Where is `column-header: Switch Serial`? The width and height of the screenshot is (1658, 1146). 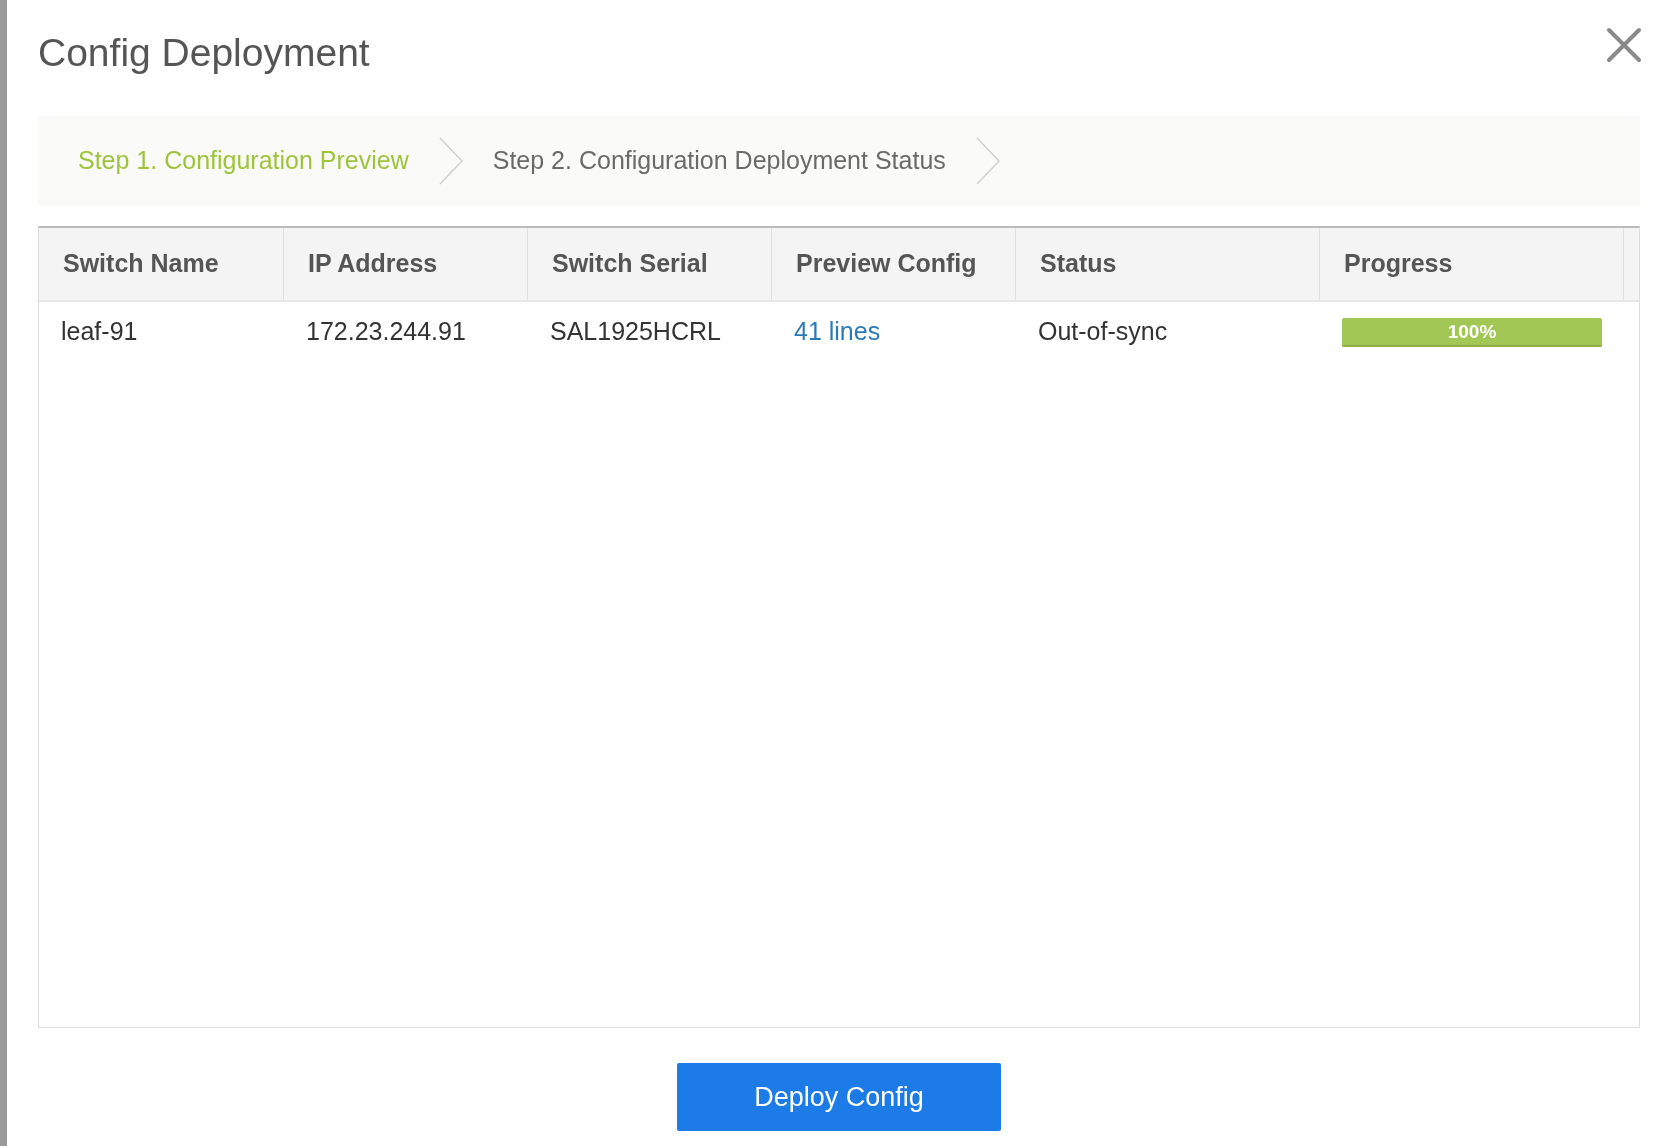
column-header: Switch Serial is located at coordinates (630, 264).